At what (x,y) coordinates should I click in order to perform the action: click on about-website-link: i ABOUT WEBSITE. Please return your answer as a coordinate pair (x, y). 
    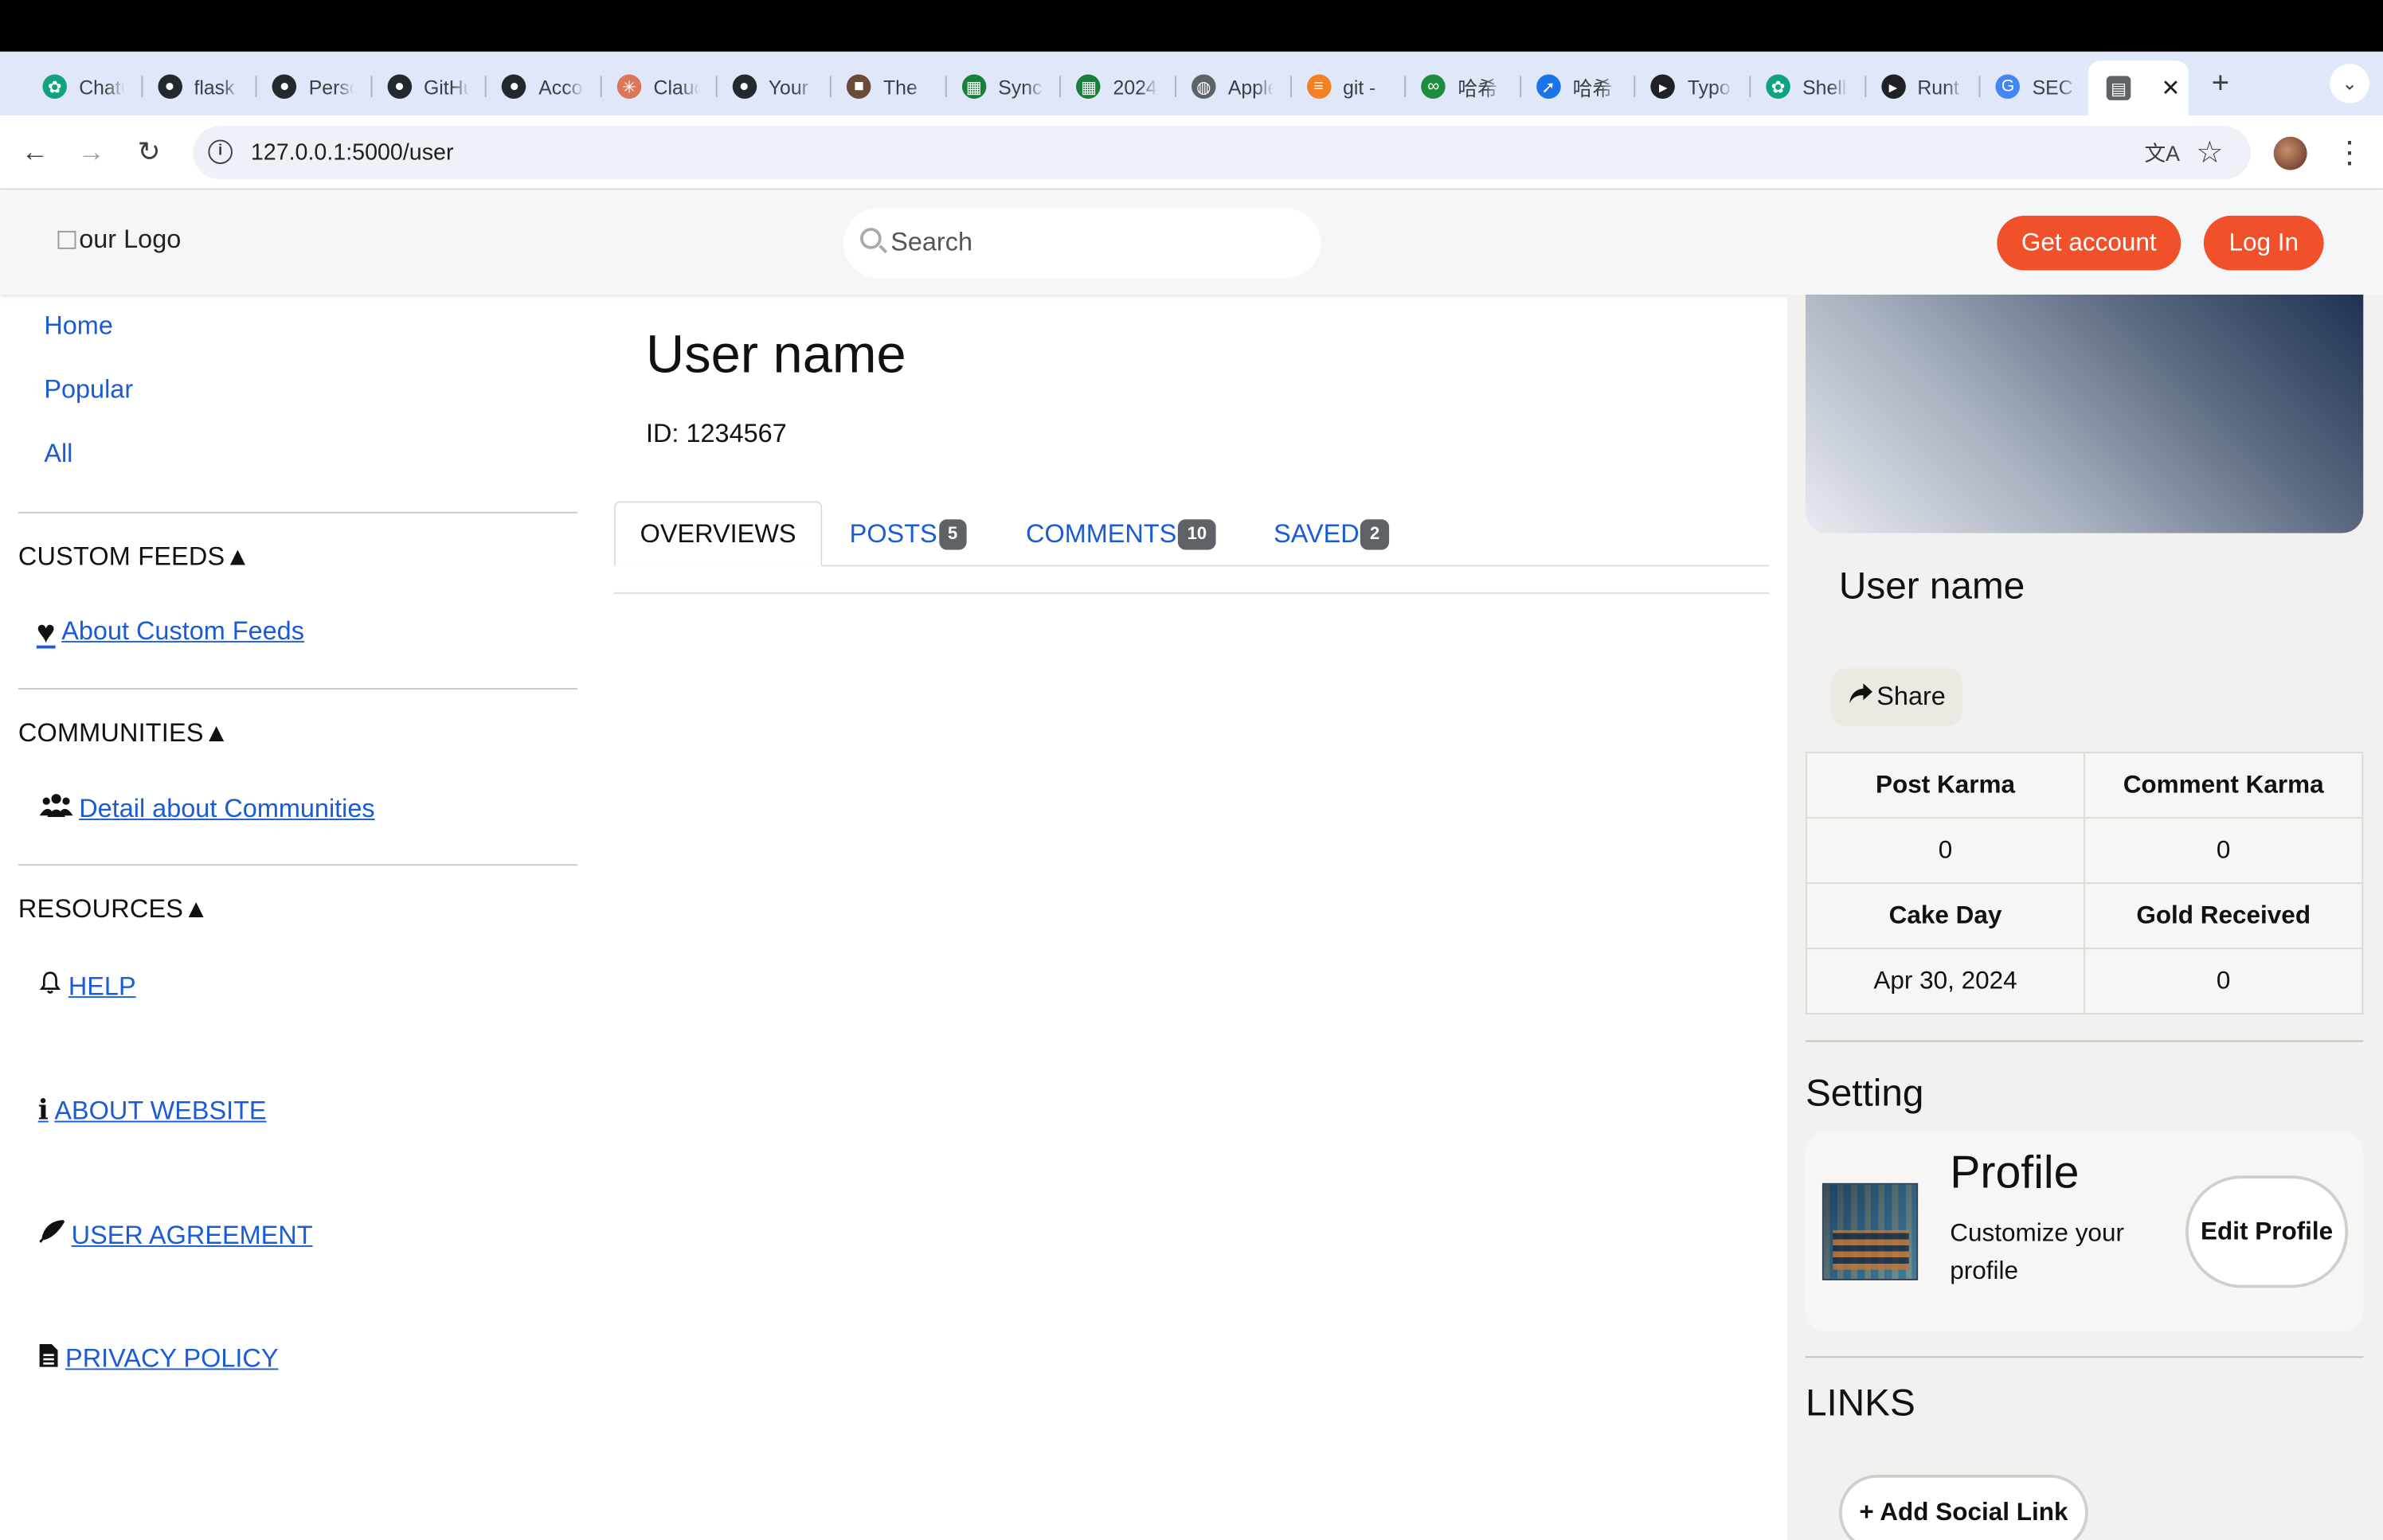
    Looking at the image, I should click on (152, 1111).